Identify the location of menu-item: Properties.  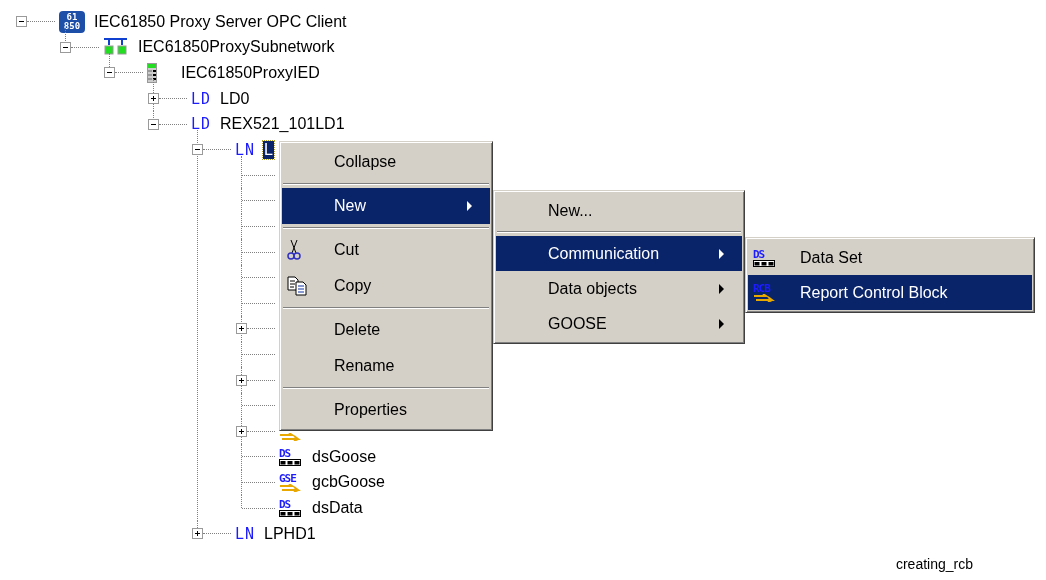
(386, 410).